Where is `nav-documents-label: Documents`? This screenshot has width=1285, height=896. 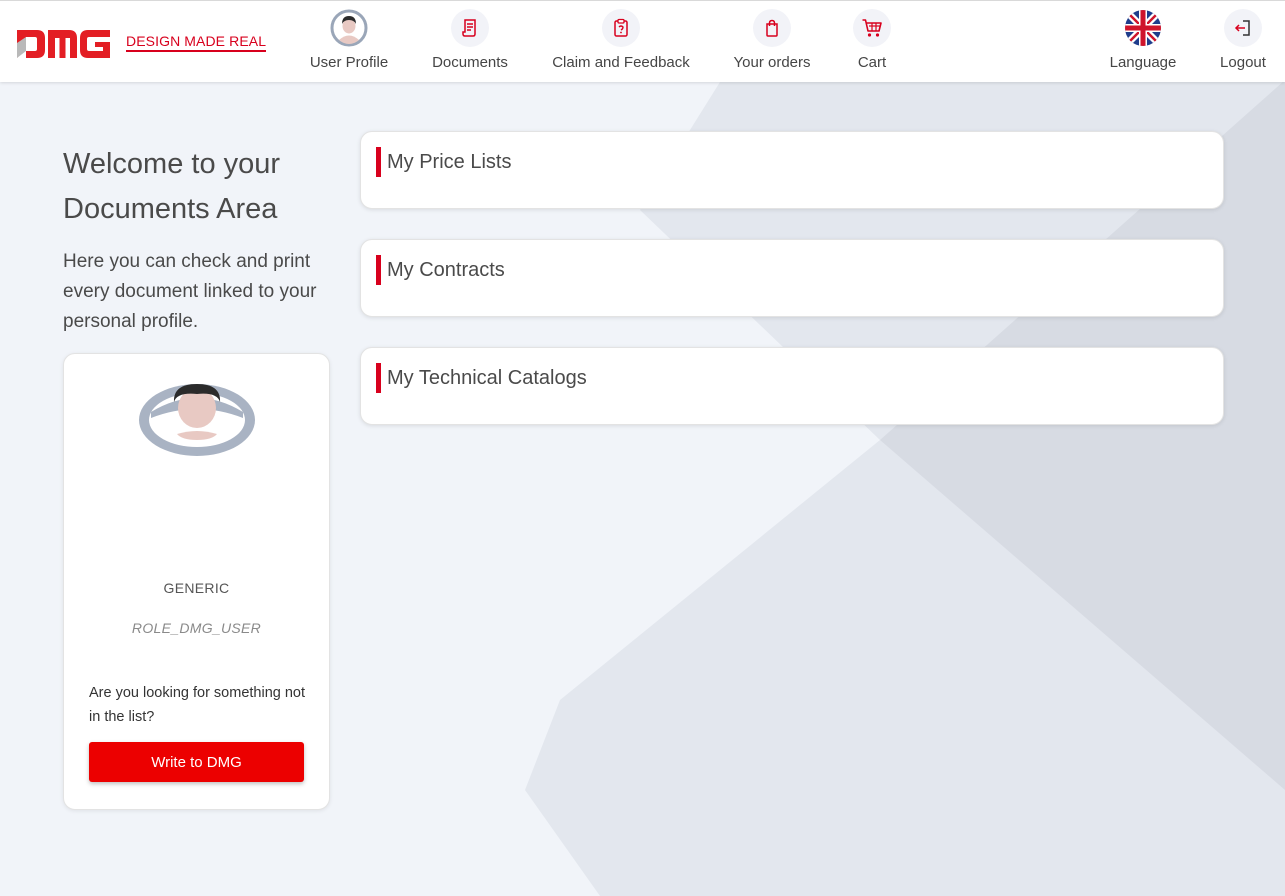 nav-documents-label: Documents is located at coordinates (470, 62).